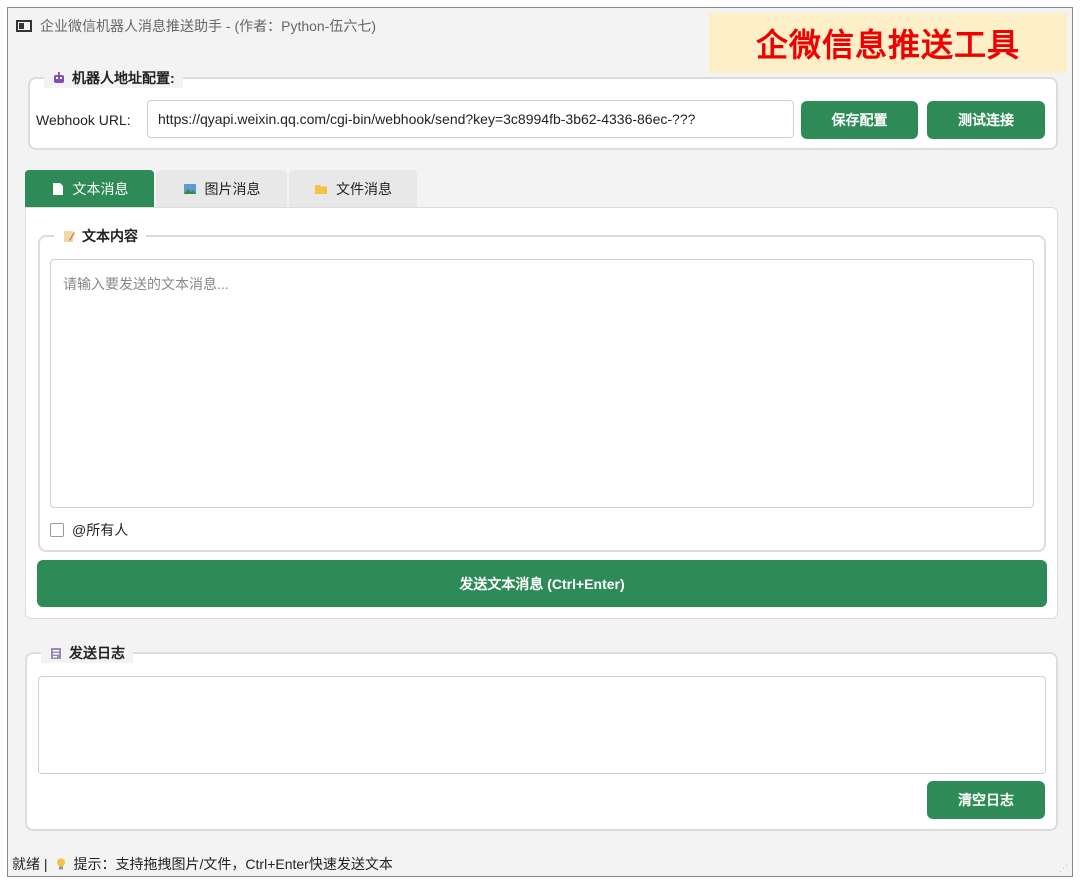 The image size is (1080, 884). Describe the element at coordinates (353, 189) in the screenshot. I see `tab-file-message: 文件消息` at that location.